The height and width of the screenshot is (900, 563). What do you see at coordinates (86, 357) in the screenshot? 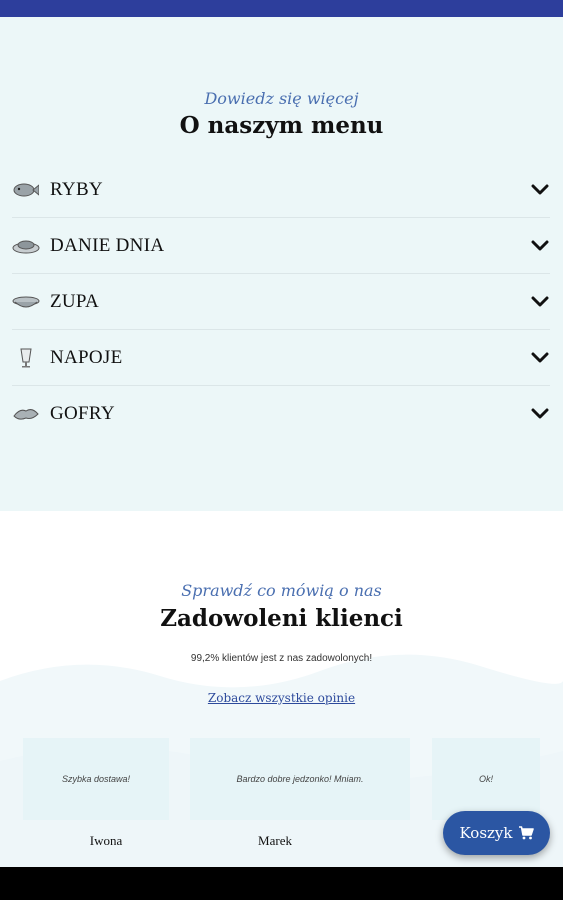
I see `menu-item-label: NAPOJE` at bounding box center [86, 357].